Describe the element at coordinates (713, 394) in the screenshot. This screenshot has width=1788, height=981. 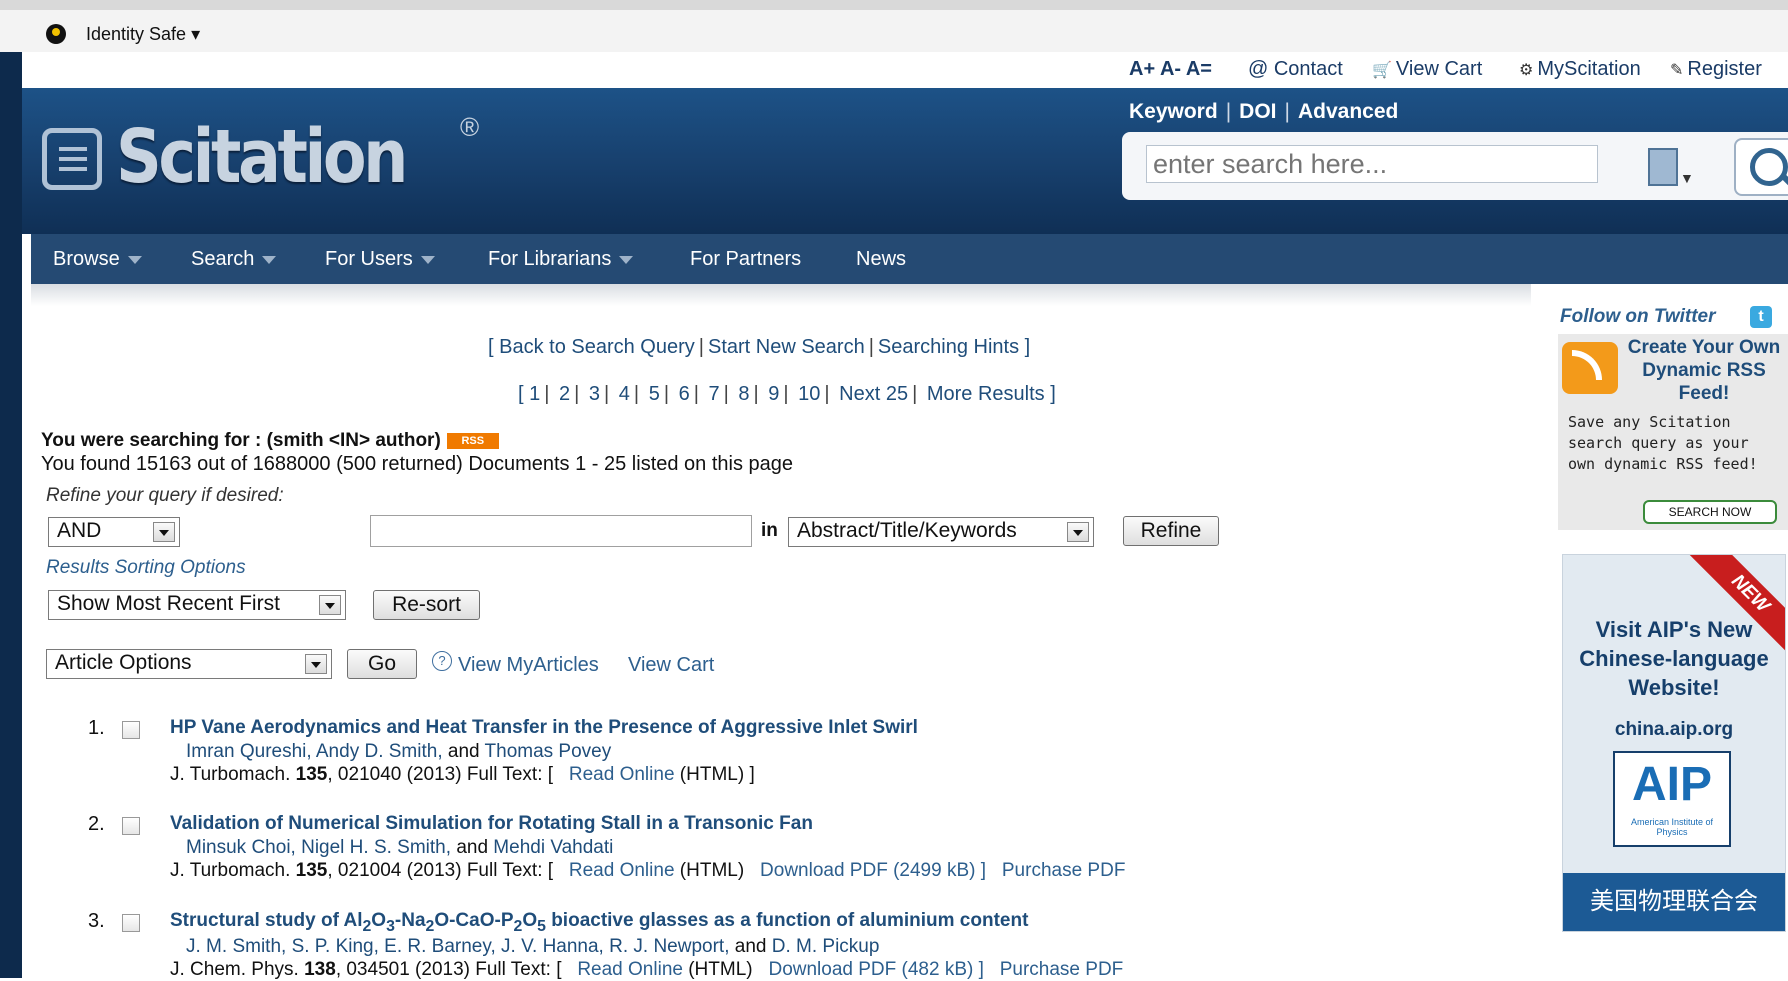
I see `page-link: 7` at that location.